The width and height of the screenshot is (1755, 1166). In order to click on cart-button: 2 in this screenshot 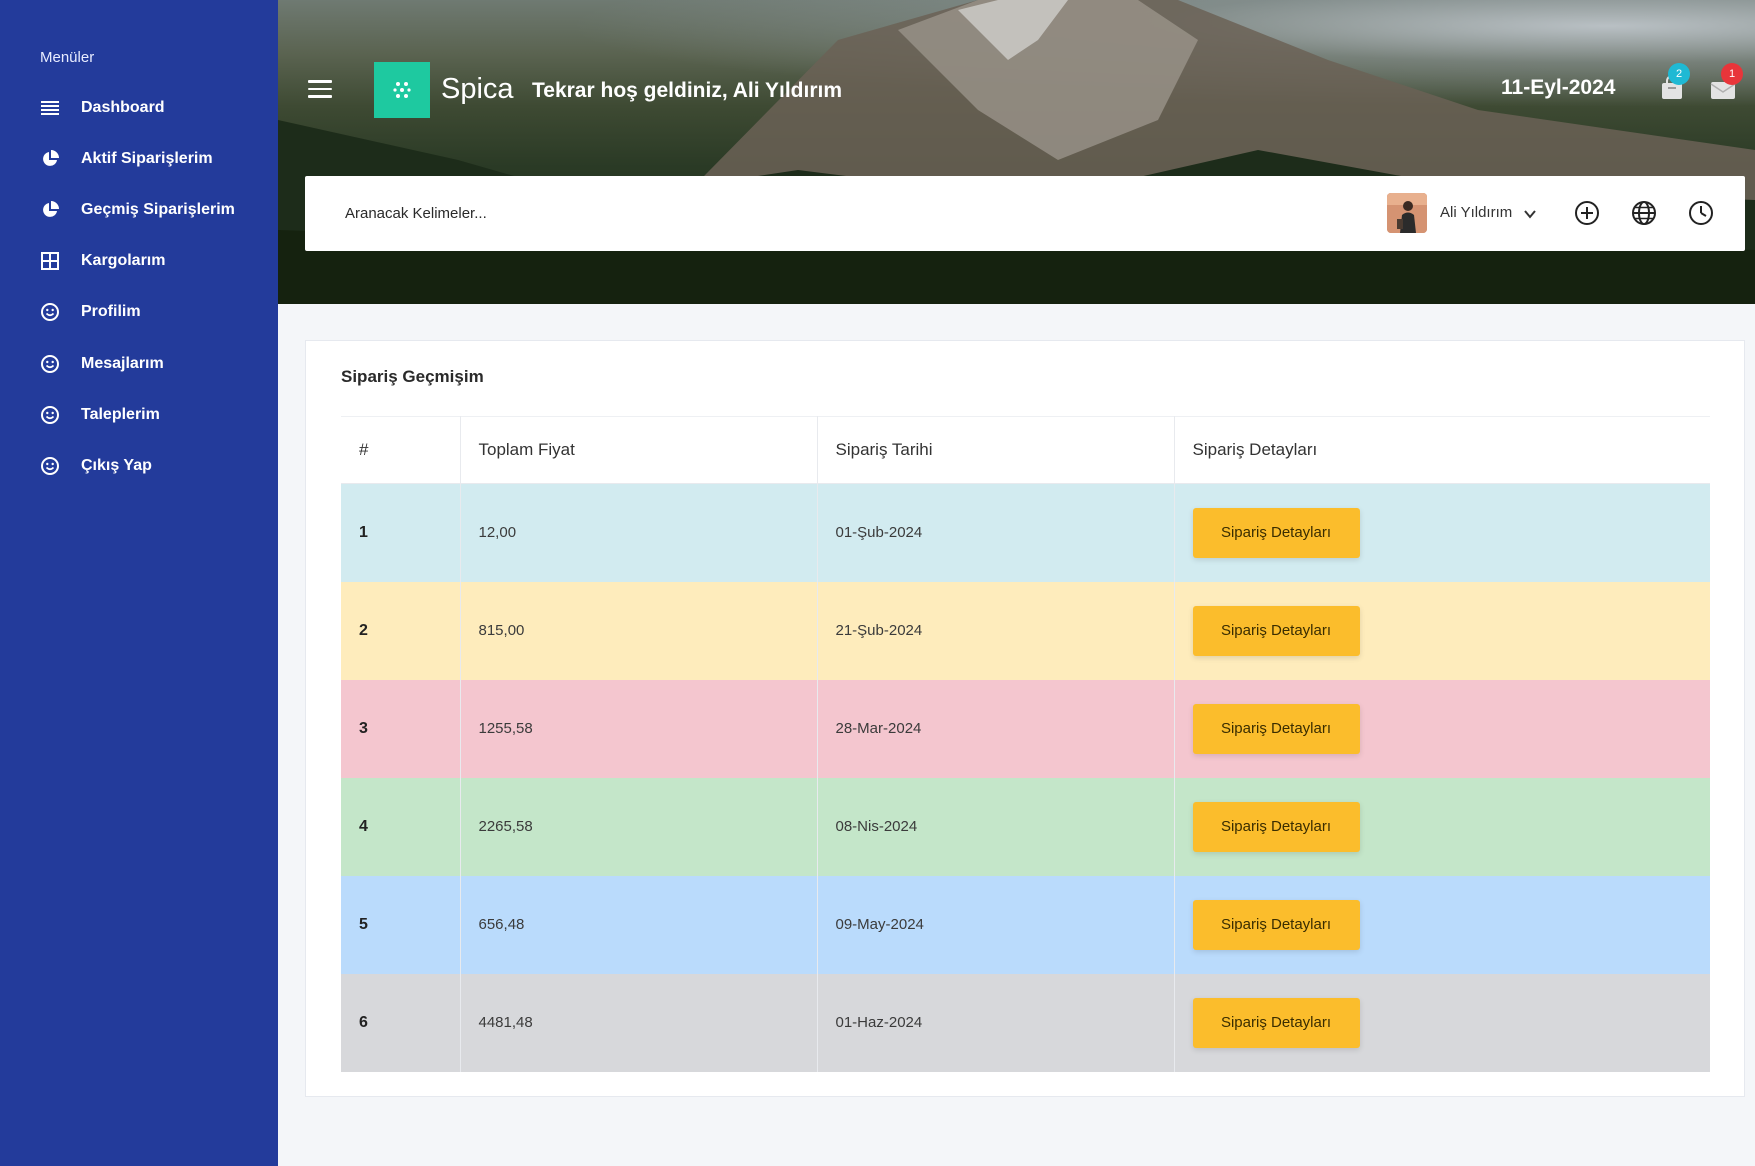, I will do `click(1675, 83)`.